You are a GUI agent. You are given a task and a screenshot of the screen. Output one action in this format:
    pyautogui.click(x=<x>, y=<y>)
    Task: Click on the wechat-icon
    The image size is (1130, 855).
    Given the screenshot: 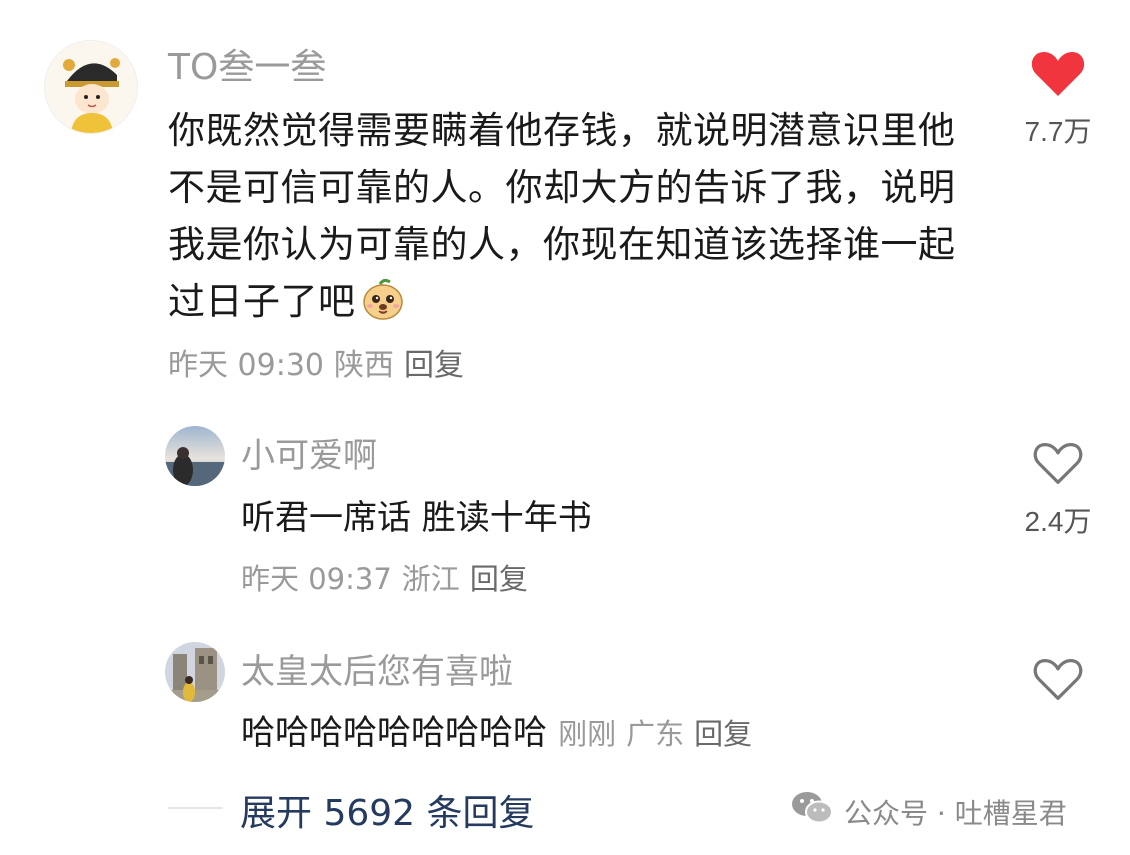 What is the action you would take?
    pyautogui.click(x=812, y=811)
    